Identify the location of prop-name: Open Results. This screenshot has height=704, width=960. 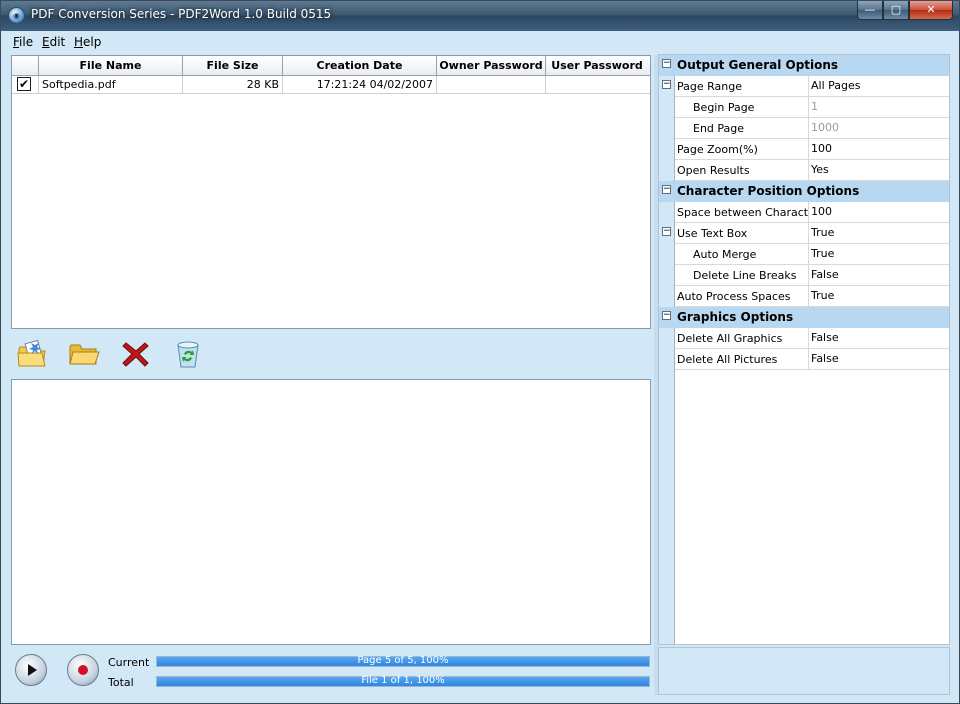
(742, 170).